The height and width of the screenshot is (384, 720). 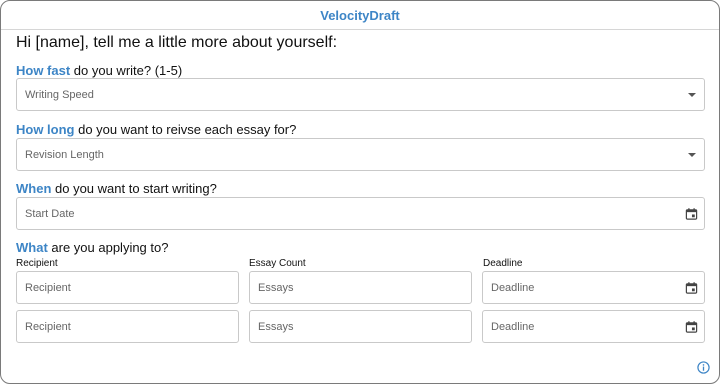 What do you see at coordinates (43, 70) in the screenshot?
I see `question-speed-highlight: How fast` at bounding box center [43, 70].